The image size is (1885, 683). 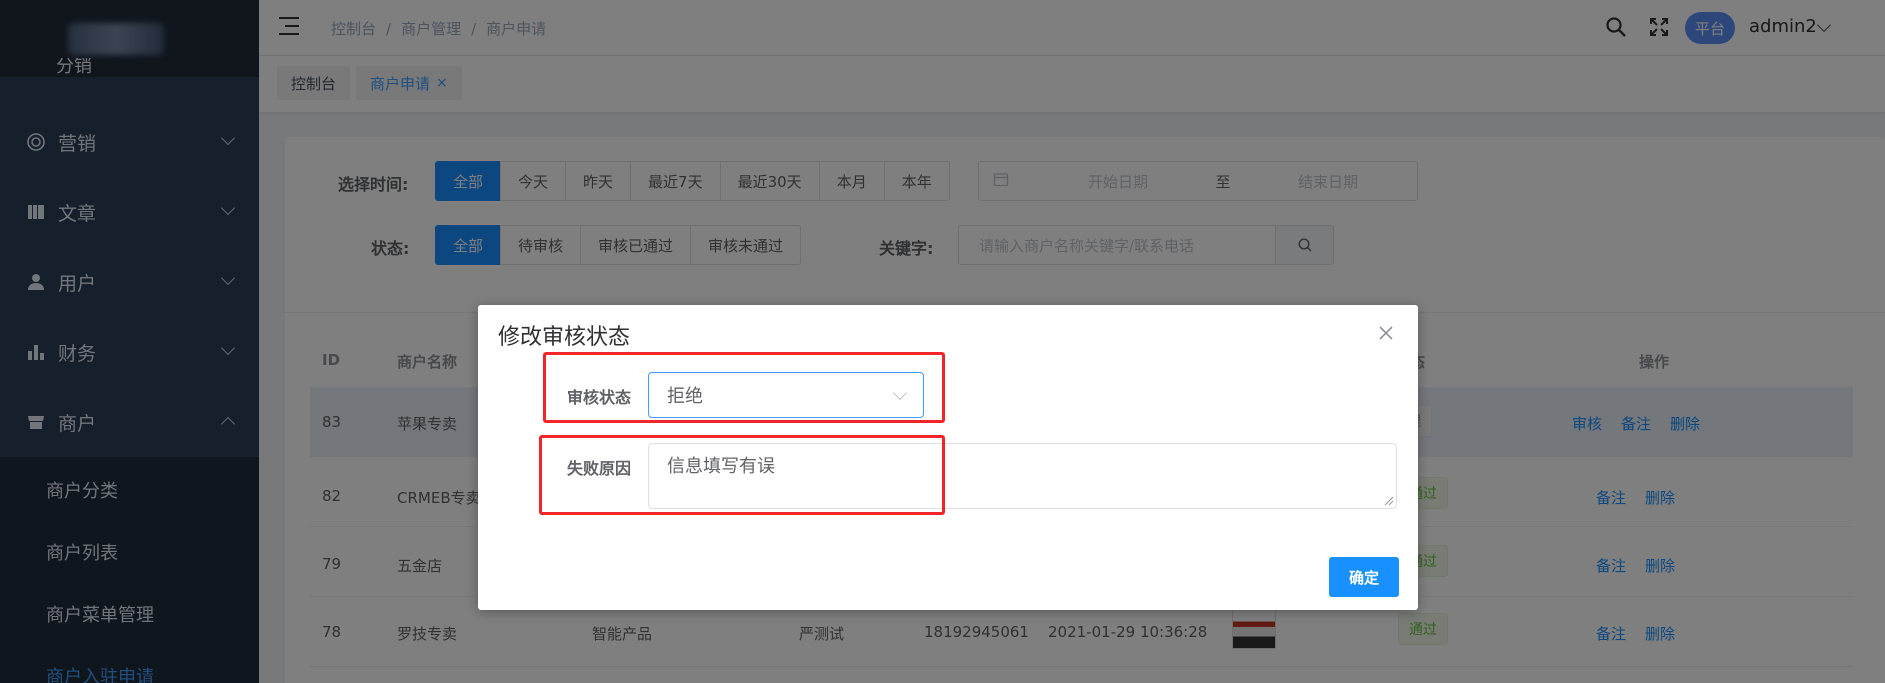 I want to click on confirm-button: 确定, so click(x=1364, y=577).